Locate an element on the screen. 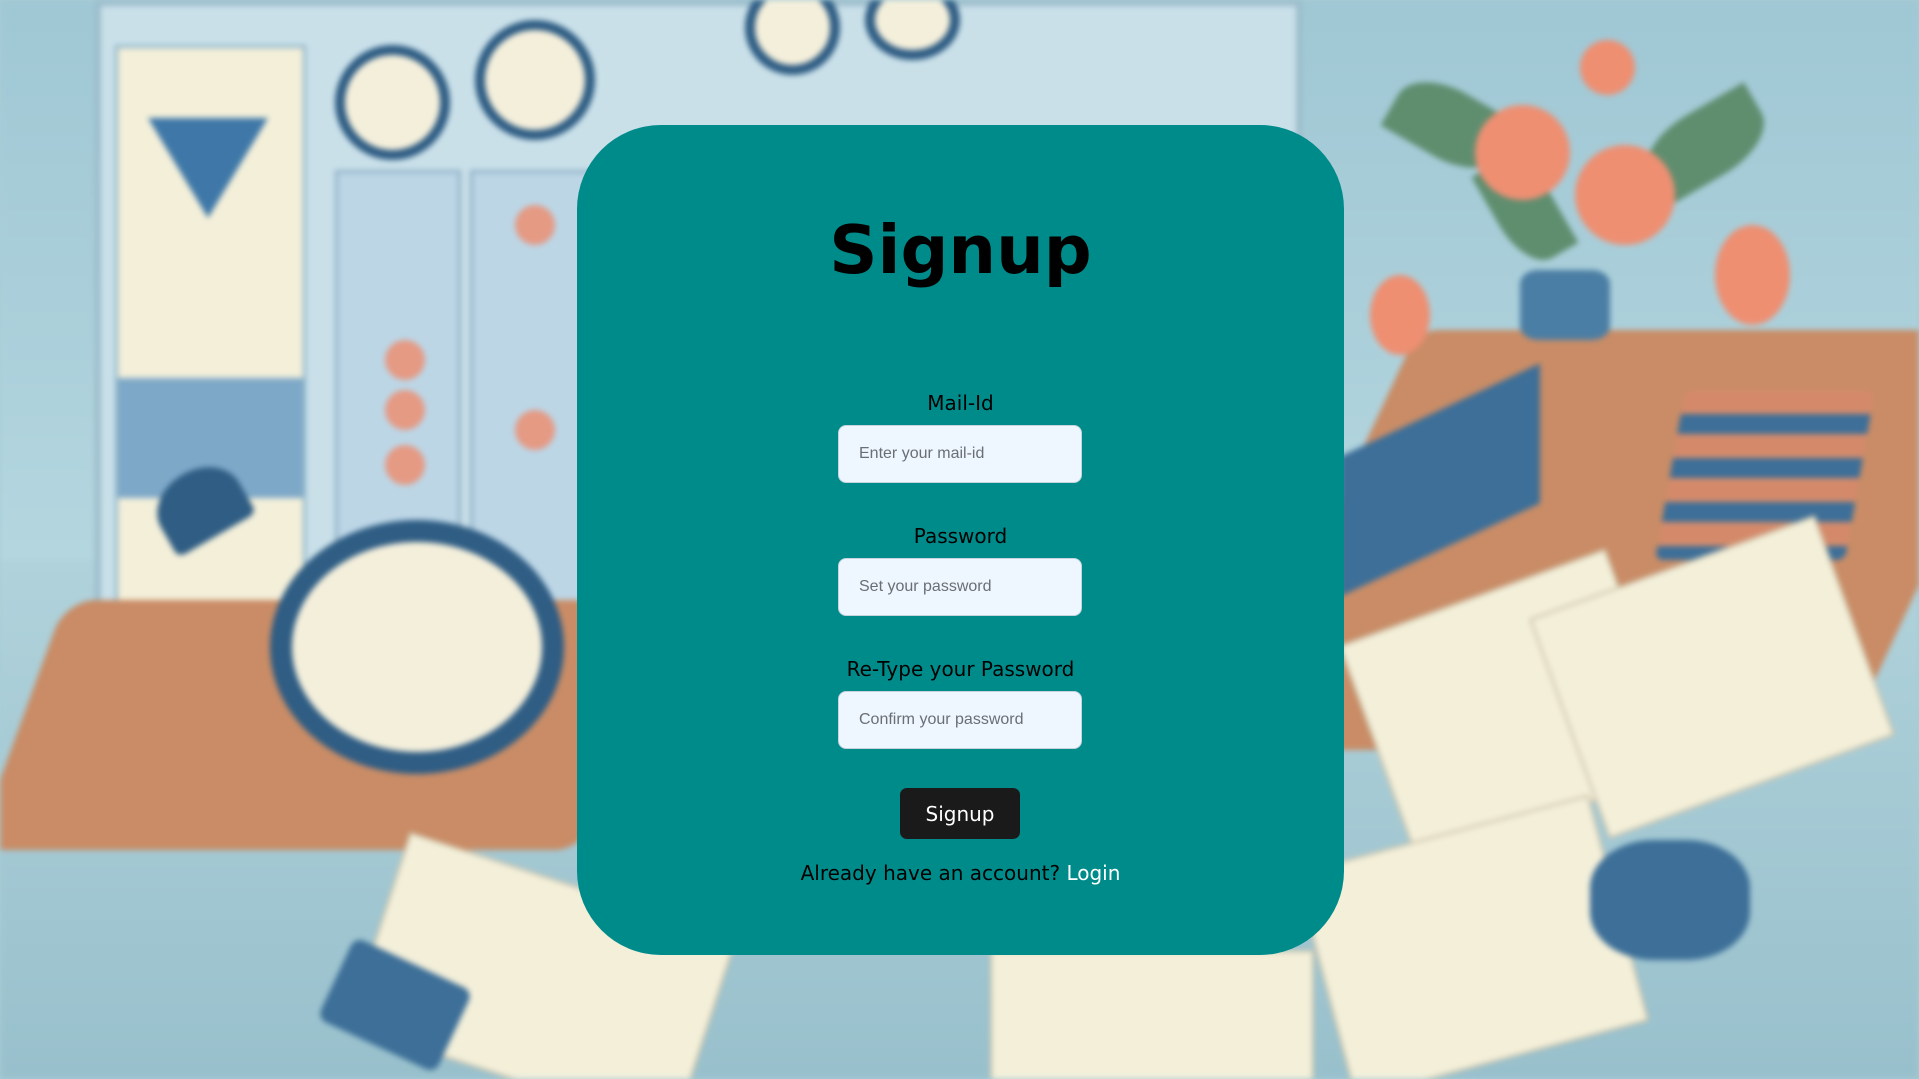 The height and width of the screenshot is (1079, 1919). confirm-password-field is located at coordinates (960, 720).